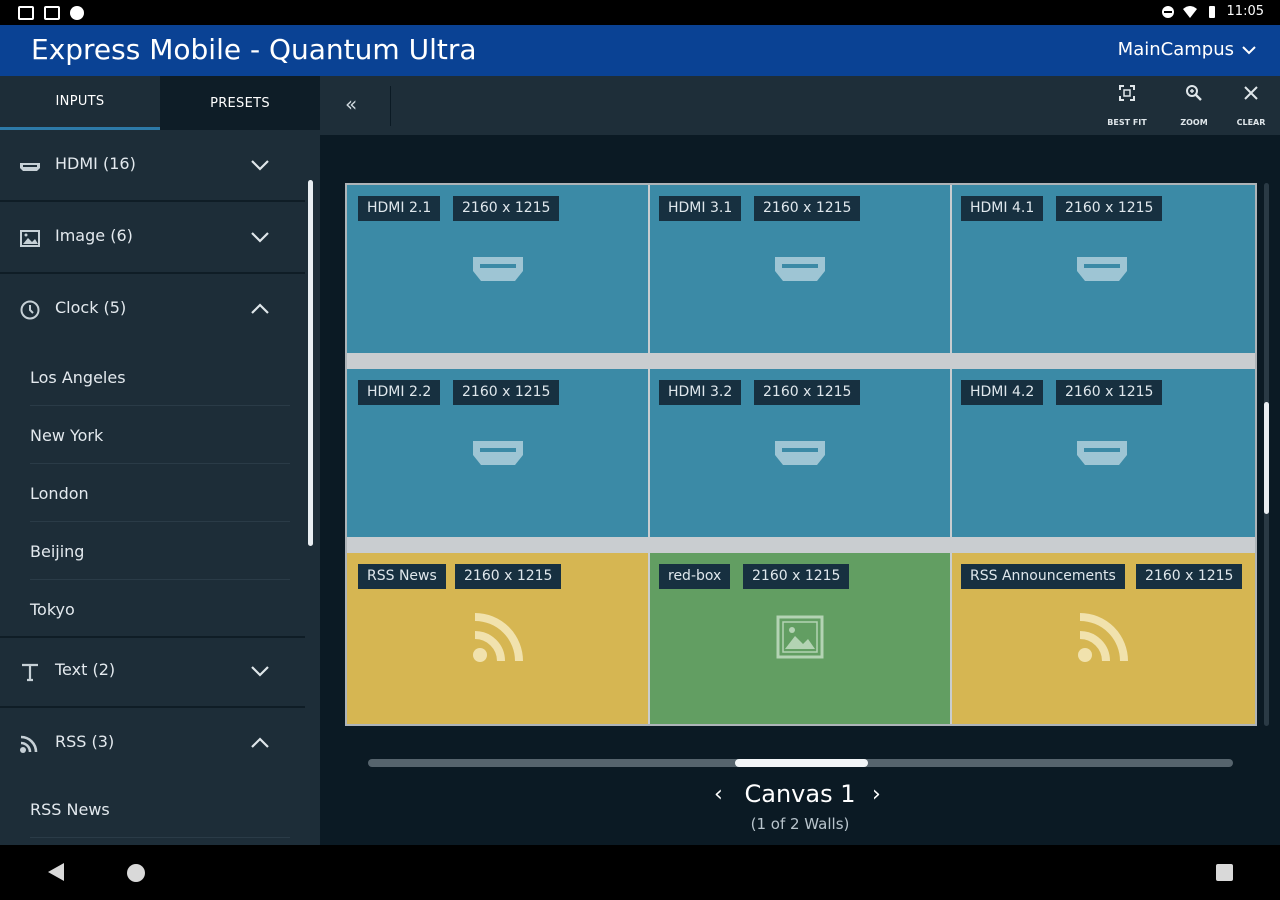 The width and height of the screenshot is (1280, 900). I want to click on collapse-sidebar-button: «, so click(351, 104).